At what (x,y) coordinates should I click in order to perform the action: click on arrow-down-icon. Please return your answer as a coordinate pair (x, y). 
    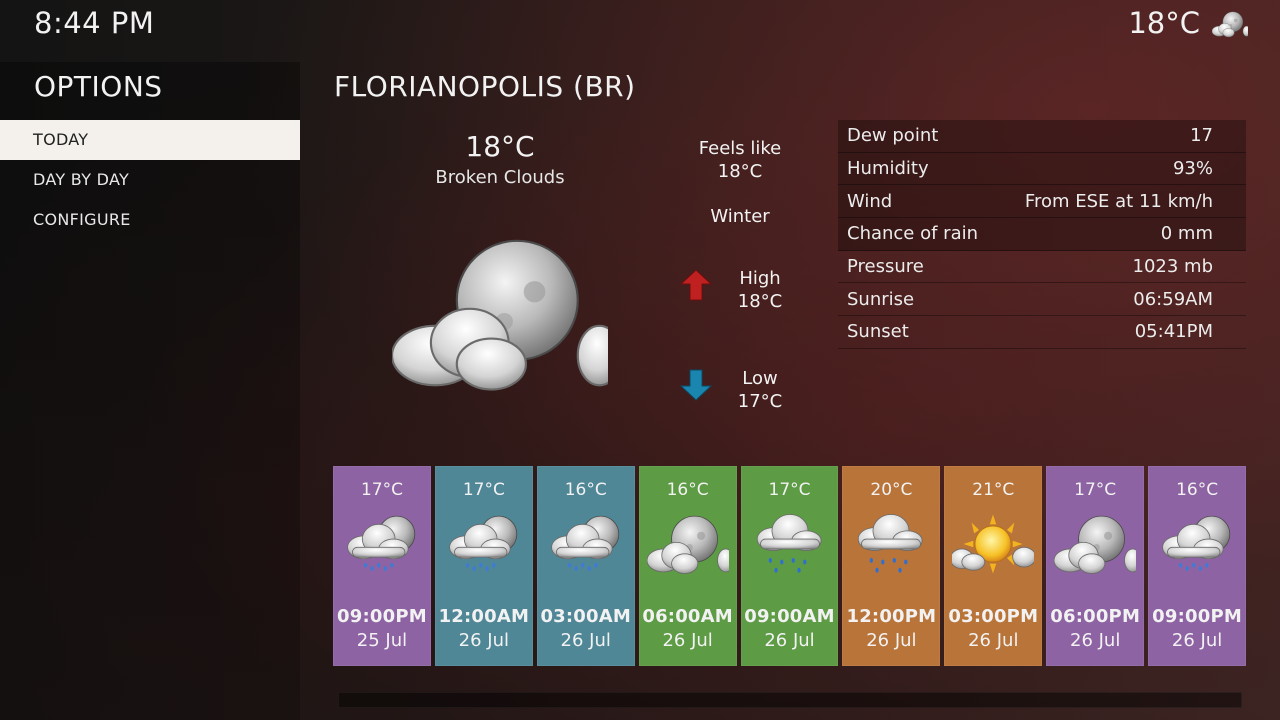
    Looking at the image, I should click on (696, 385).